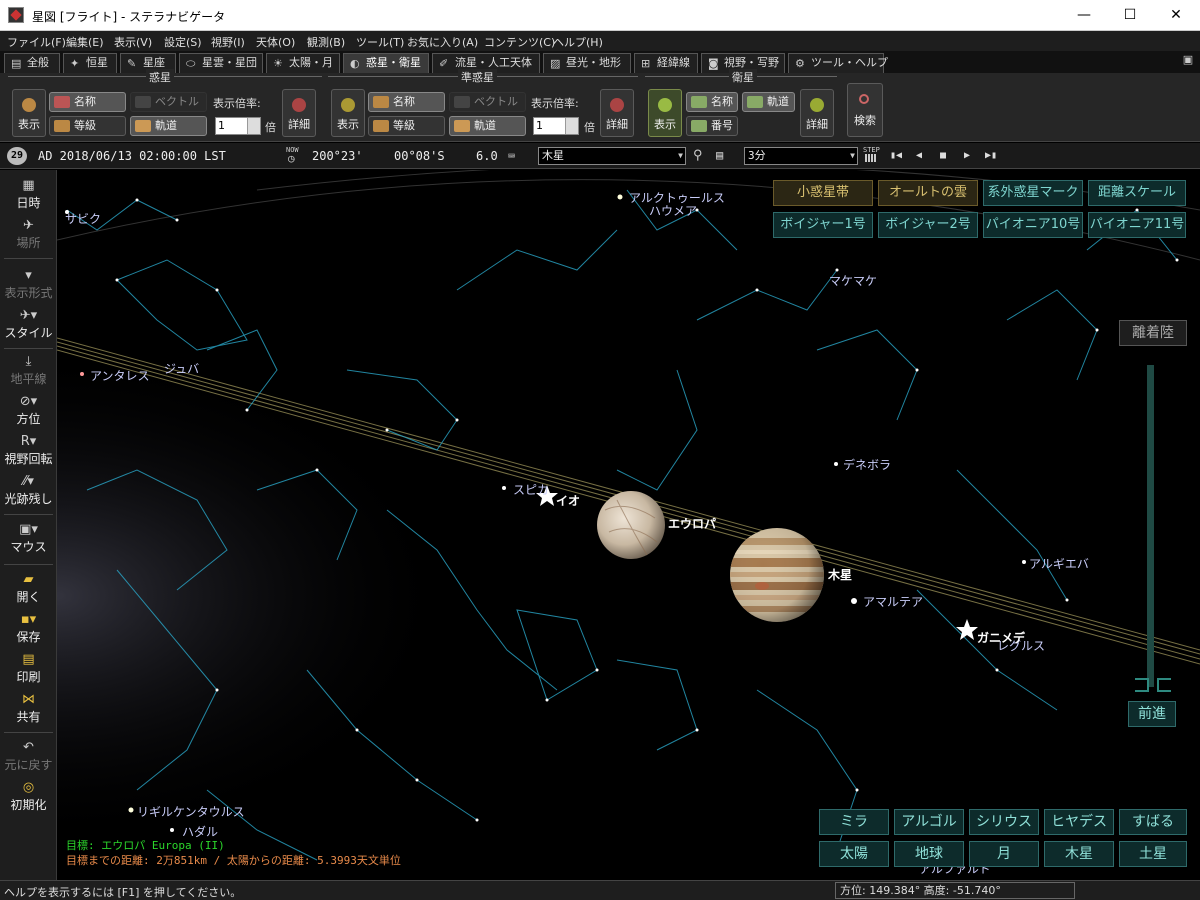 This screenshot has height=900, width=1200. What do you see at coordinates (1004, 854) in the screenshot?
I see `target-moon-button: 月` at bounding box center [1004, 854].